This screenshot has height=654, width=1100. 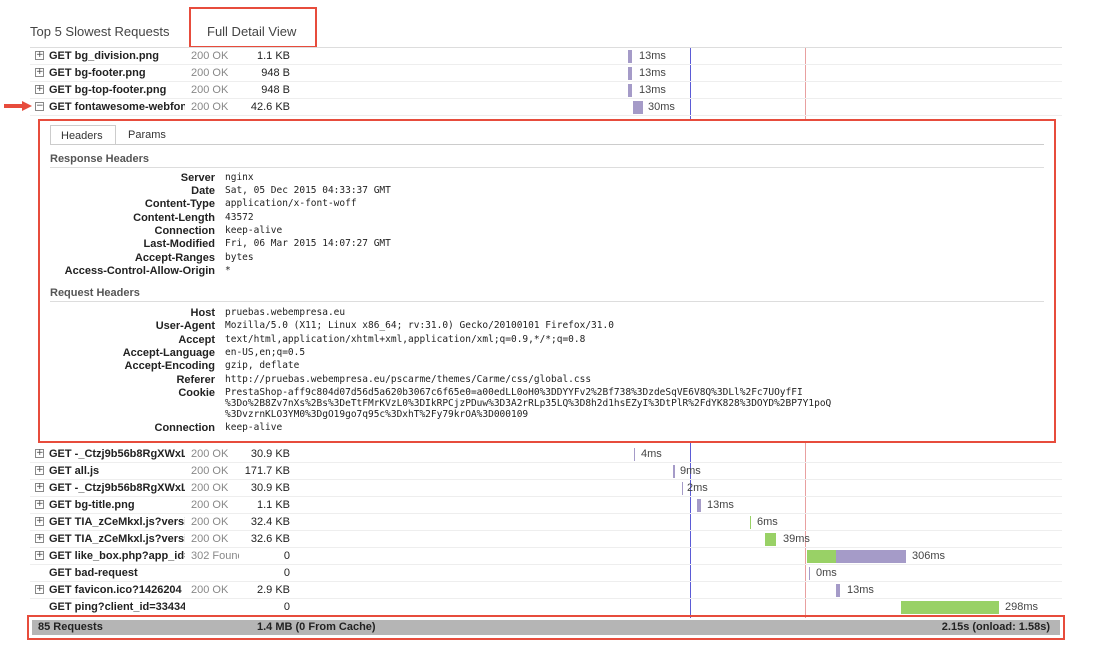 What do you see at coordinates (821, 556) in the screenshot?
I see `timing-bar-wait` at bounding box center [821, 556].